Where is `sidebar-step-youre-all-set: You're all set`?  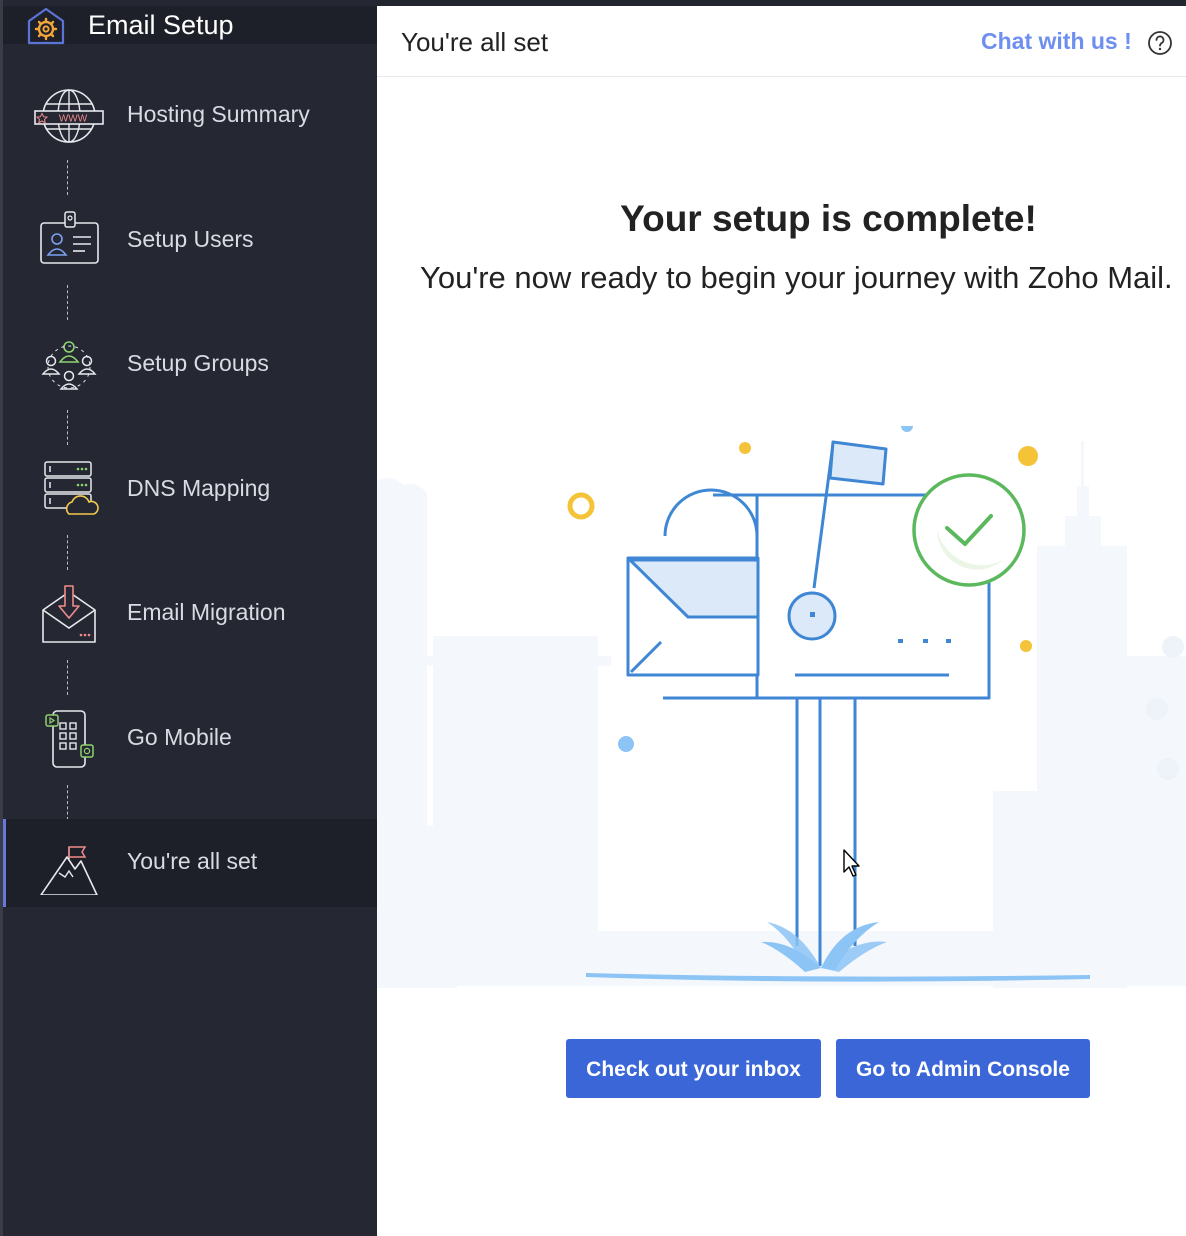
sidebar-step-youre-all-set: You're all set is located at coordinates (190, 863).